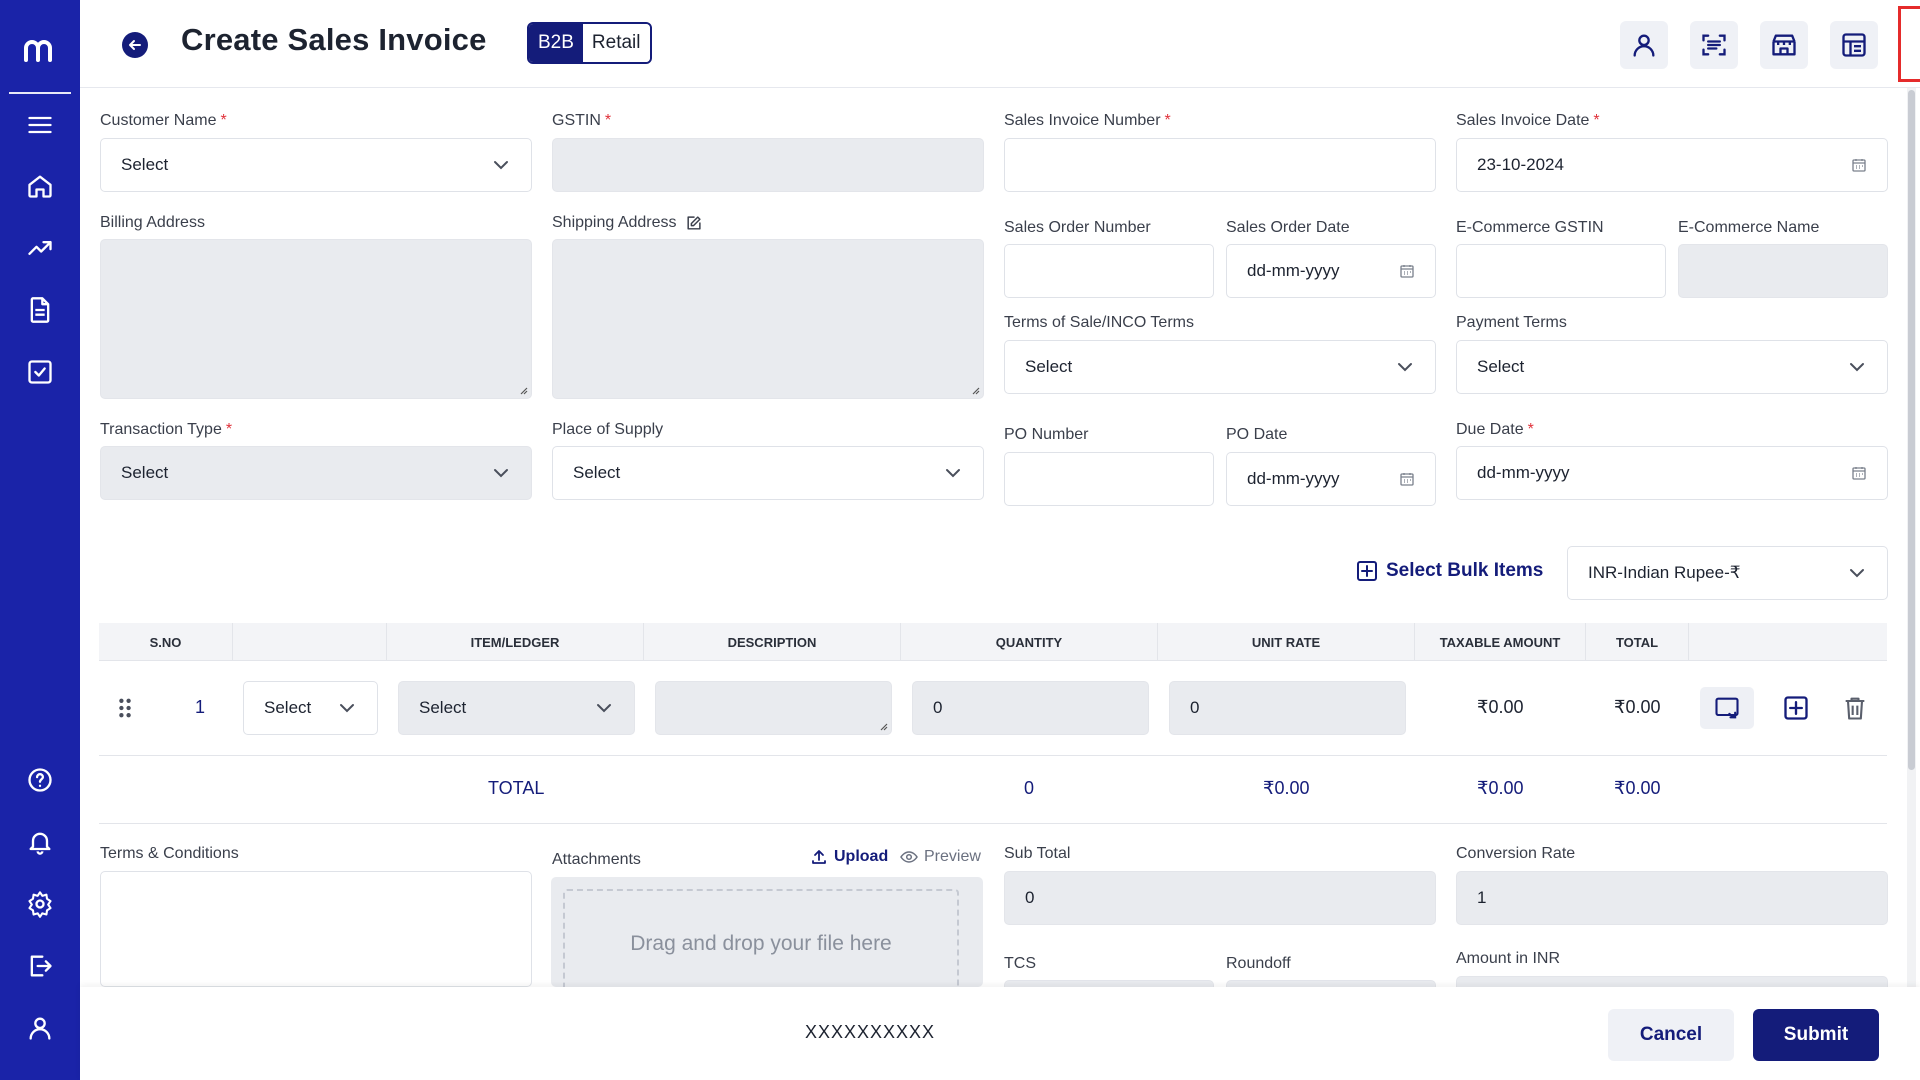  Describe the element at coordinates (125, 708) in the screenshot. I see `drag-handle-icon` at that location.